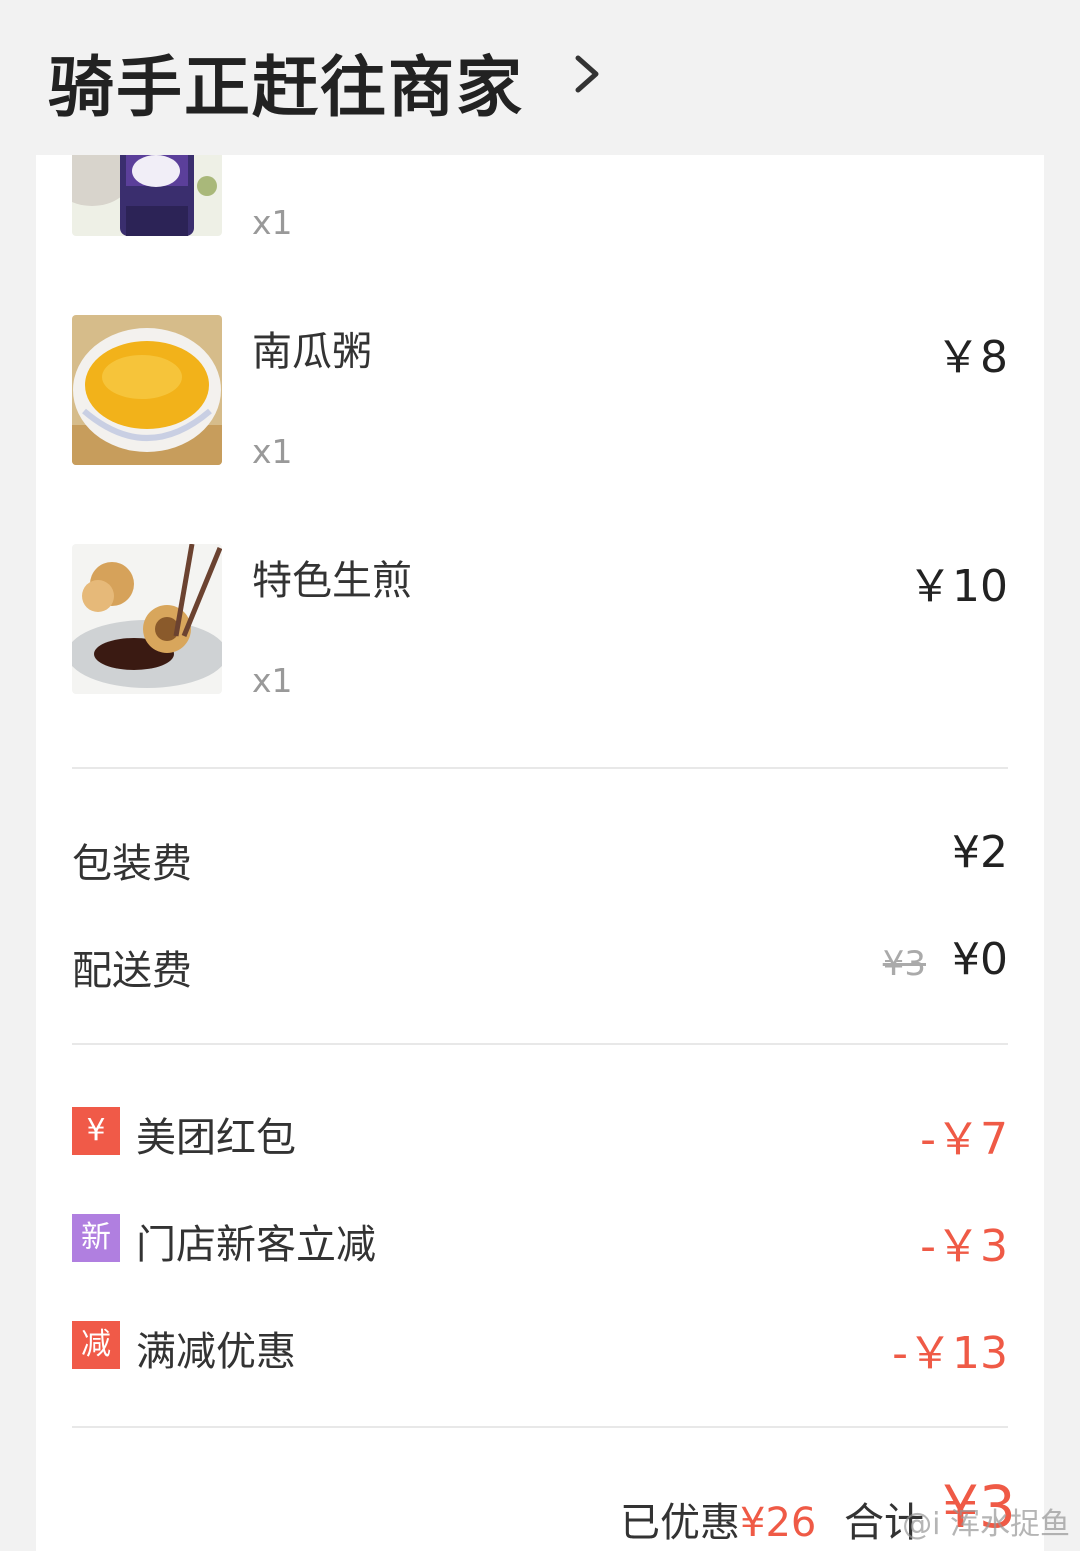  I want to click on pumpkin-porridge-thumbnail, so click(147, 390).